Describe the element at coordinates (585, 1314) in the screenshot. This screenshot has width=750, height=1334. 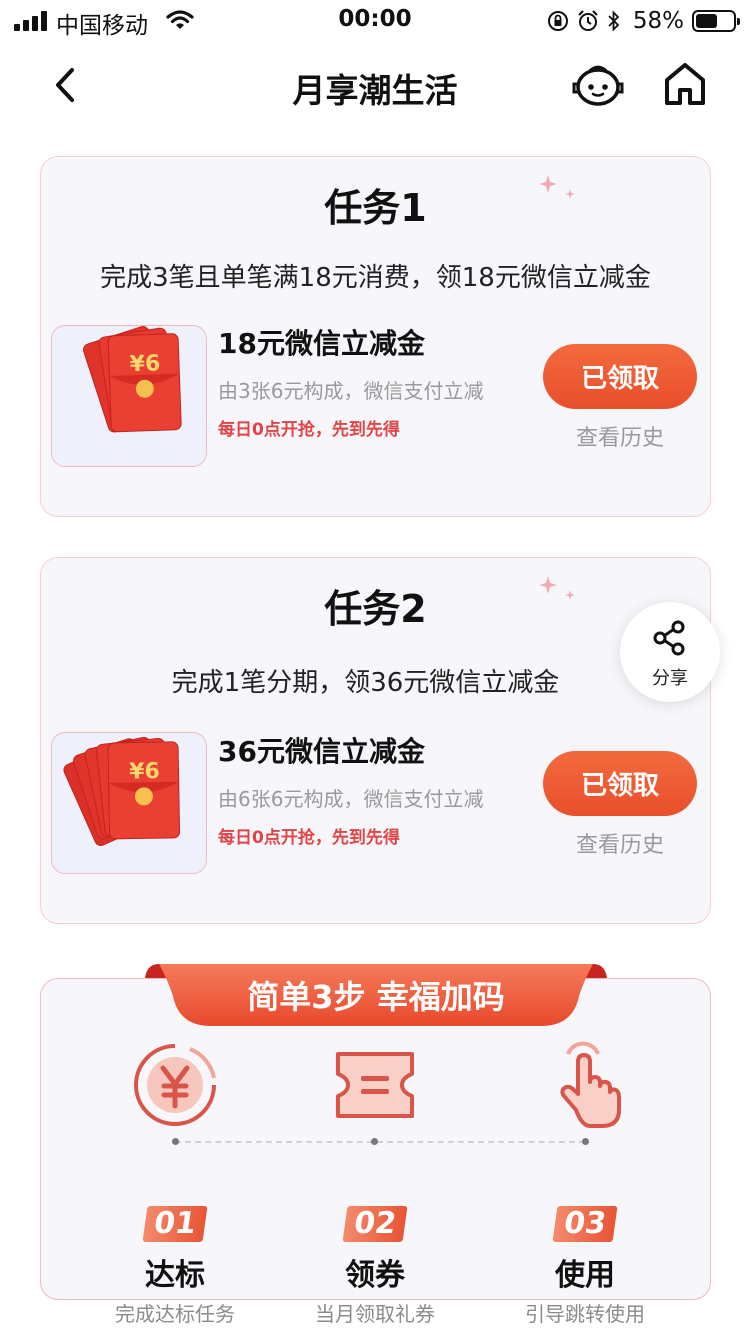
I see `step-description: 引导跳转使用` at that location.